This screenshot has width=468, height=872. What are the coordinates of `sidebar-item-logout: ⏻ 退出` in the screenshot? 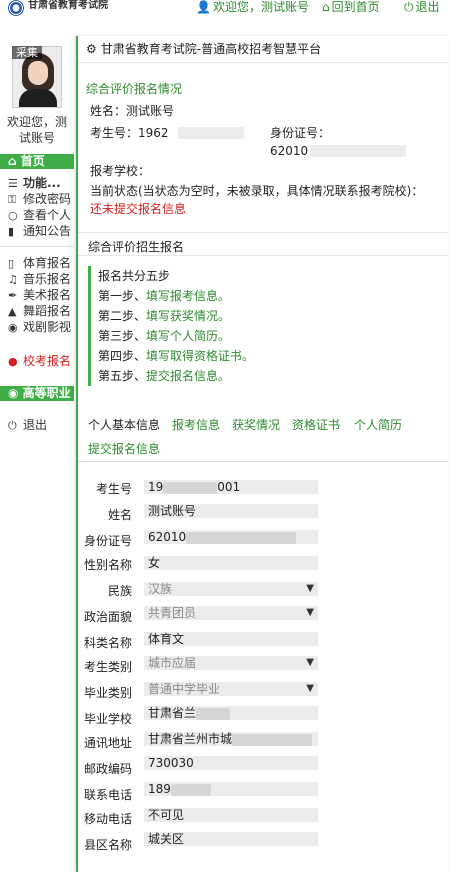 It's located at (41, 425).